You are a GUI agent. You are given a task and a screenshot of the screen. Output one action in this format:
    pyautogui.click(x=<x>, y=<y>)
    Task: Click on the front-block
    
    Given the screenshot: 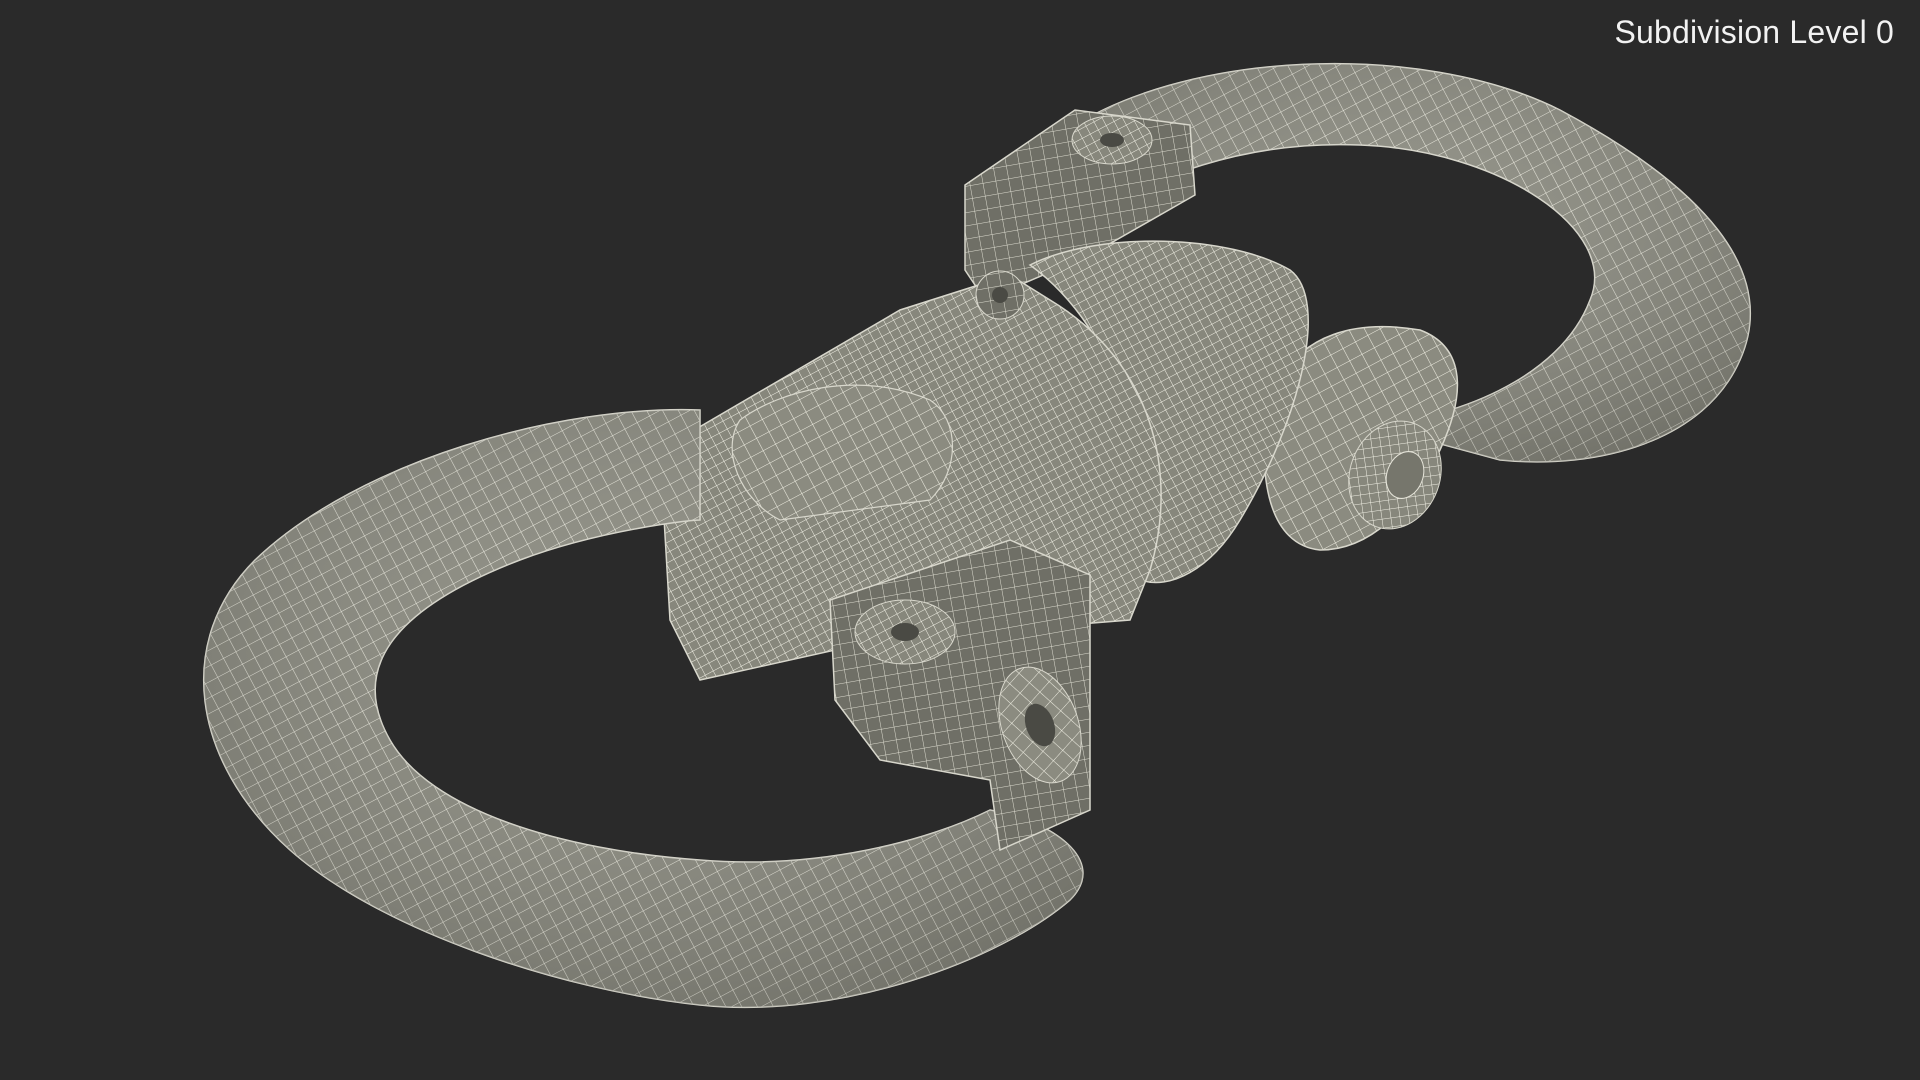 What is the action you would take?
    pyautogui.click(x=960, y=695)
    